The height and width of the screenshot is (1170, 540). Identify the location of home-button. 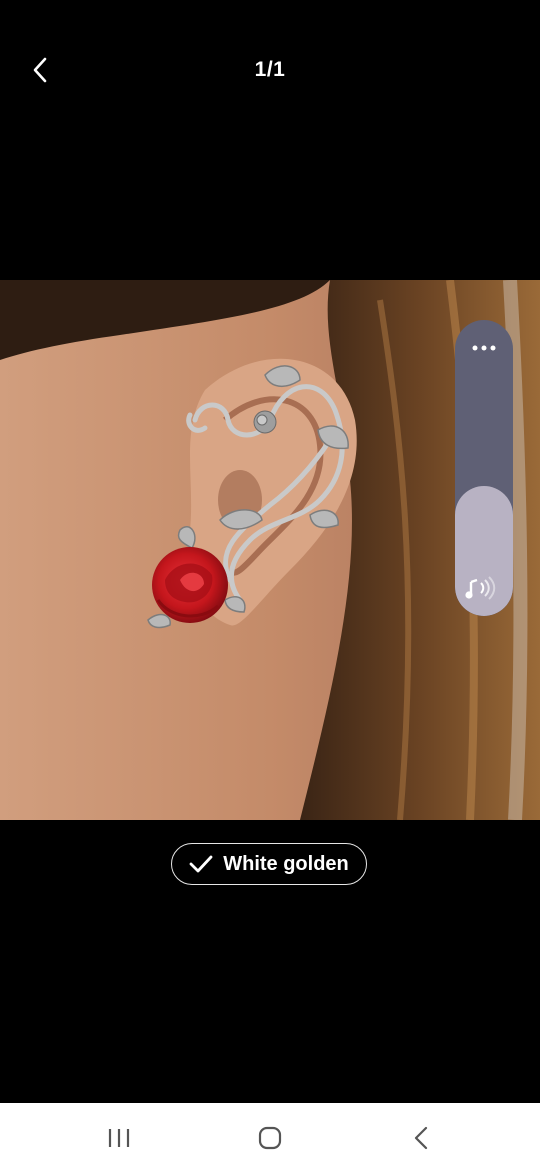
(270, 1138).